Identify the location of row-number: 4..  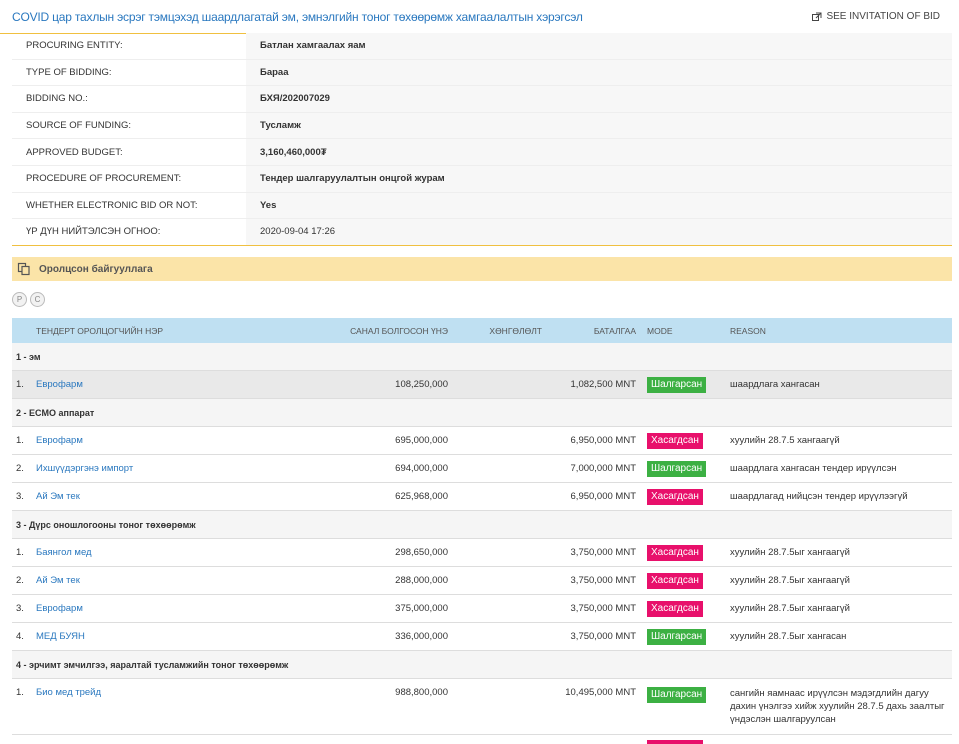
(20, 636).